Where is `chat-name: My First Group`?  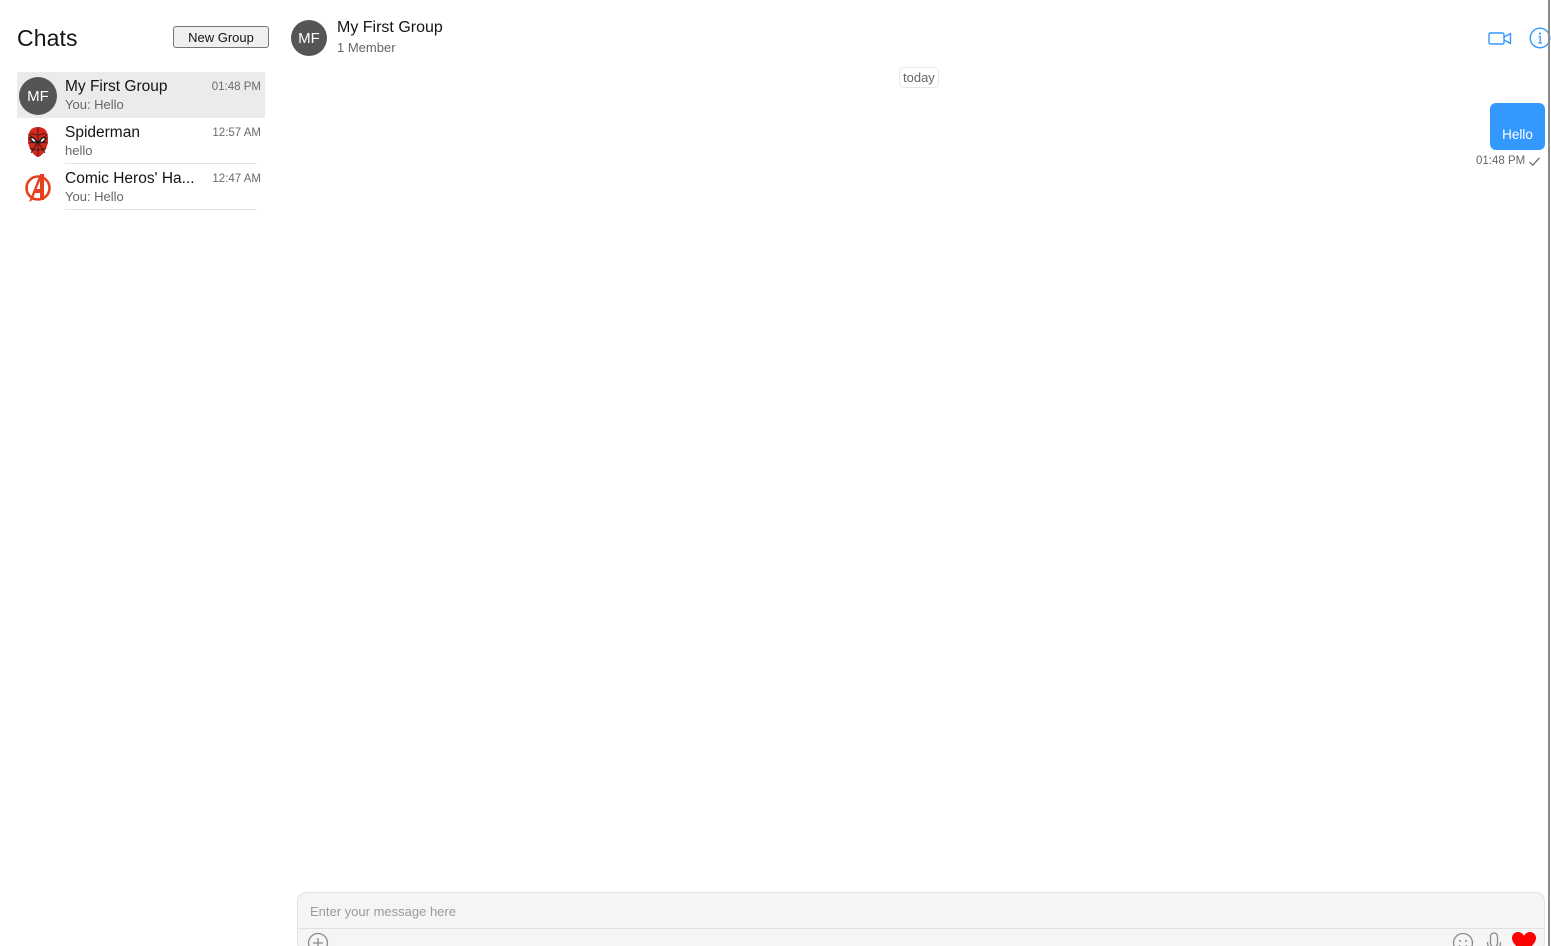 chat-name: My First Group is located at coordinates (116, 86).